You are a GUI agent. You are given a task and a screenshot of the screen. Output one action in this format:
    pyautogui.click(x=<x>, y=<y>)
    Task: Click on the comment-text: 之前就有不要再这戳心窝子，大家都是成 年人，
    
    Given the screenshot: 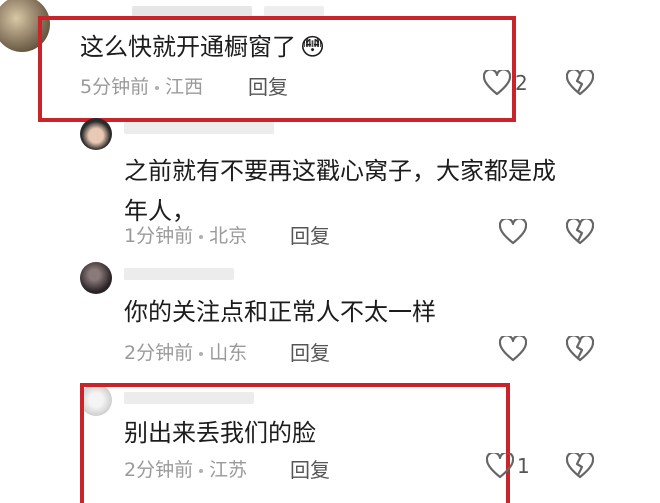 What is the action you would take?
    pyautogui.click(x=340, y=191)
    